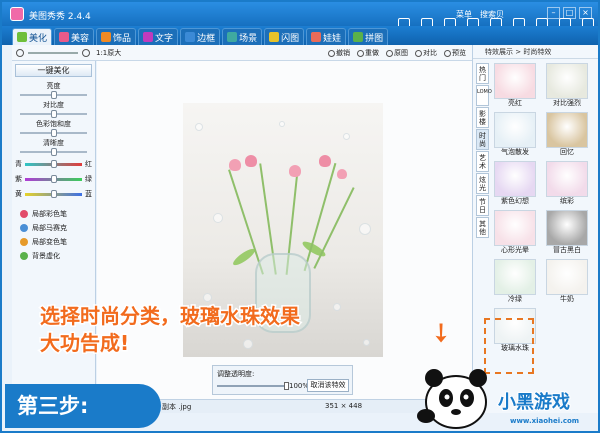  I want to click on effect-thumb: 紫色幻想, so click(515, 184).